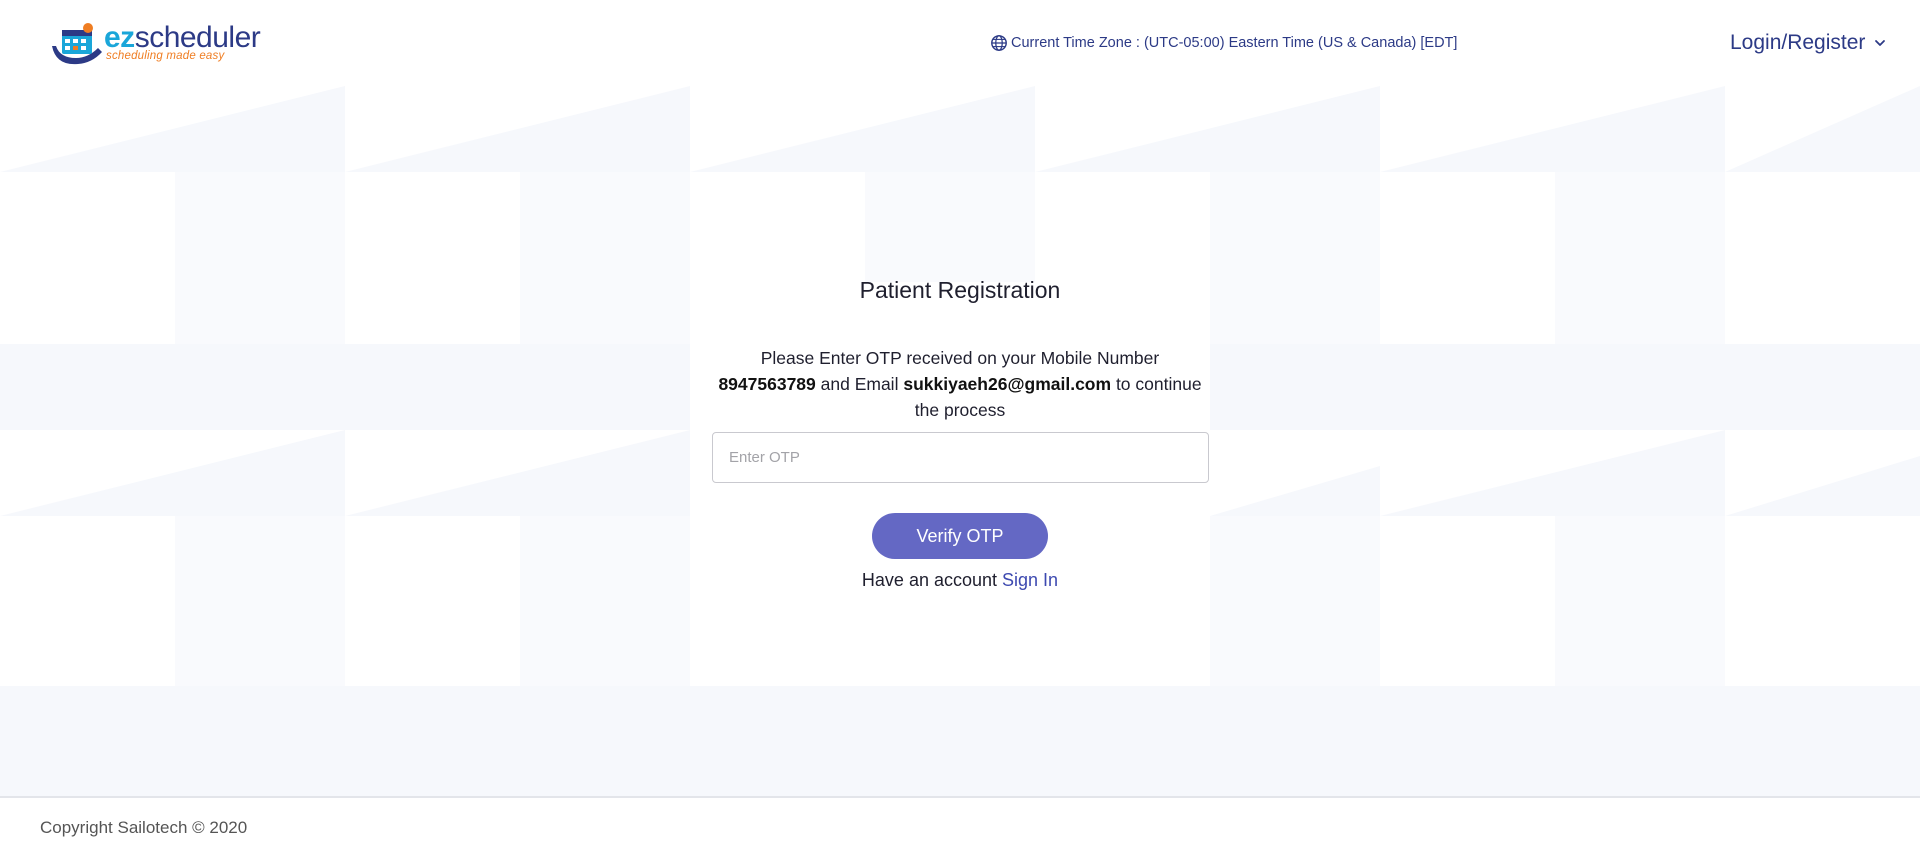 The width and height of the screenshot is (1920, 860). What do you see at coordinates (144, 827) in the screenshot?
I see `copyright-text: Copyright Sailotech © 2020` at bounding box center [144, 827].